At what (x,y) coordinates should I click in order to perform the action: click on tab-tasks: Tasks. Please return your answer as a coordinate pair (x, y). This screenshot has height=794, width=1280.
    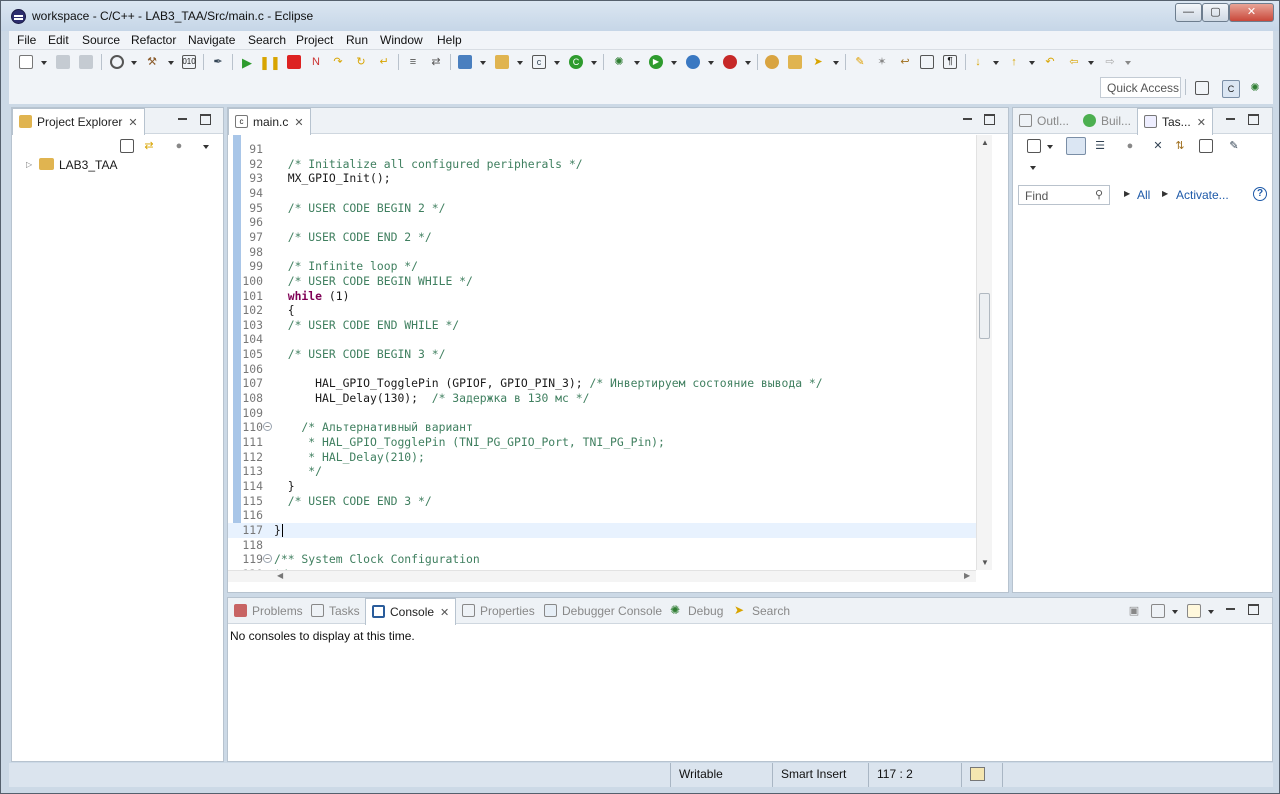
    Looking at the image, I should click on (335, 611).